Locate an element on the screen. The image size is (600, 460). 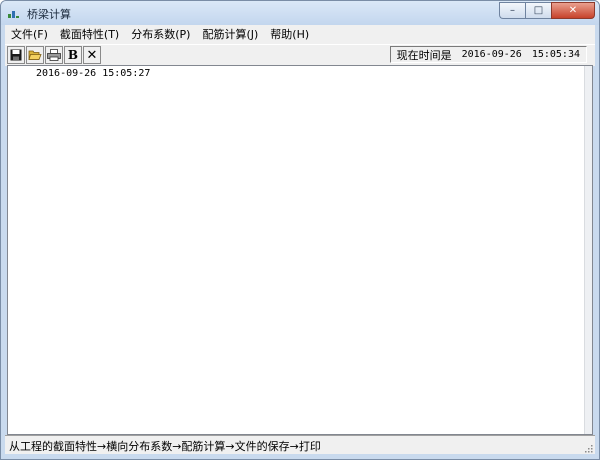
save-button is located at coordinates (16, 55).